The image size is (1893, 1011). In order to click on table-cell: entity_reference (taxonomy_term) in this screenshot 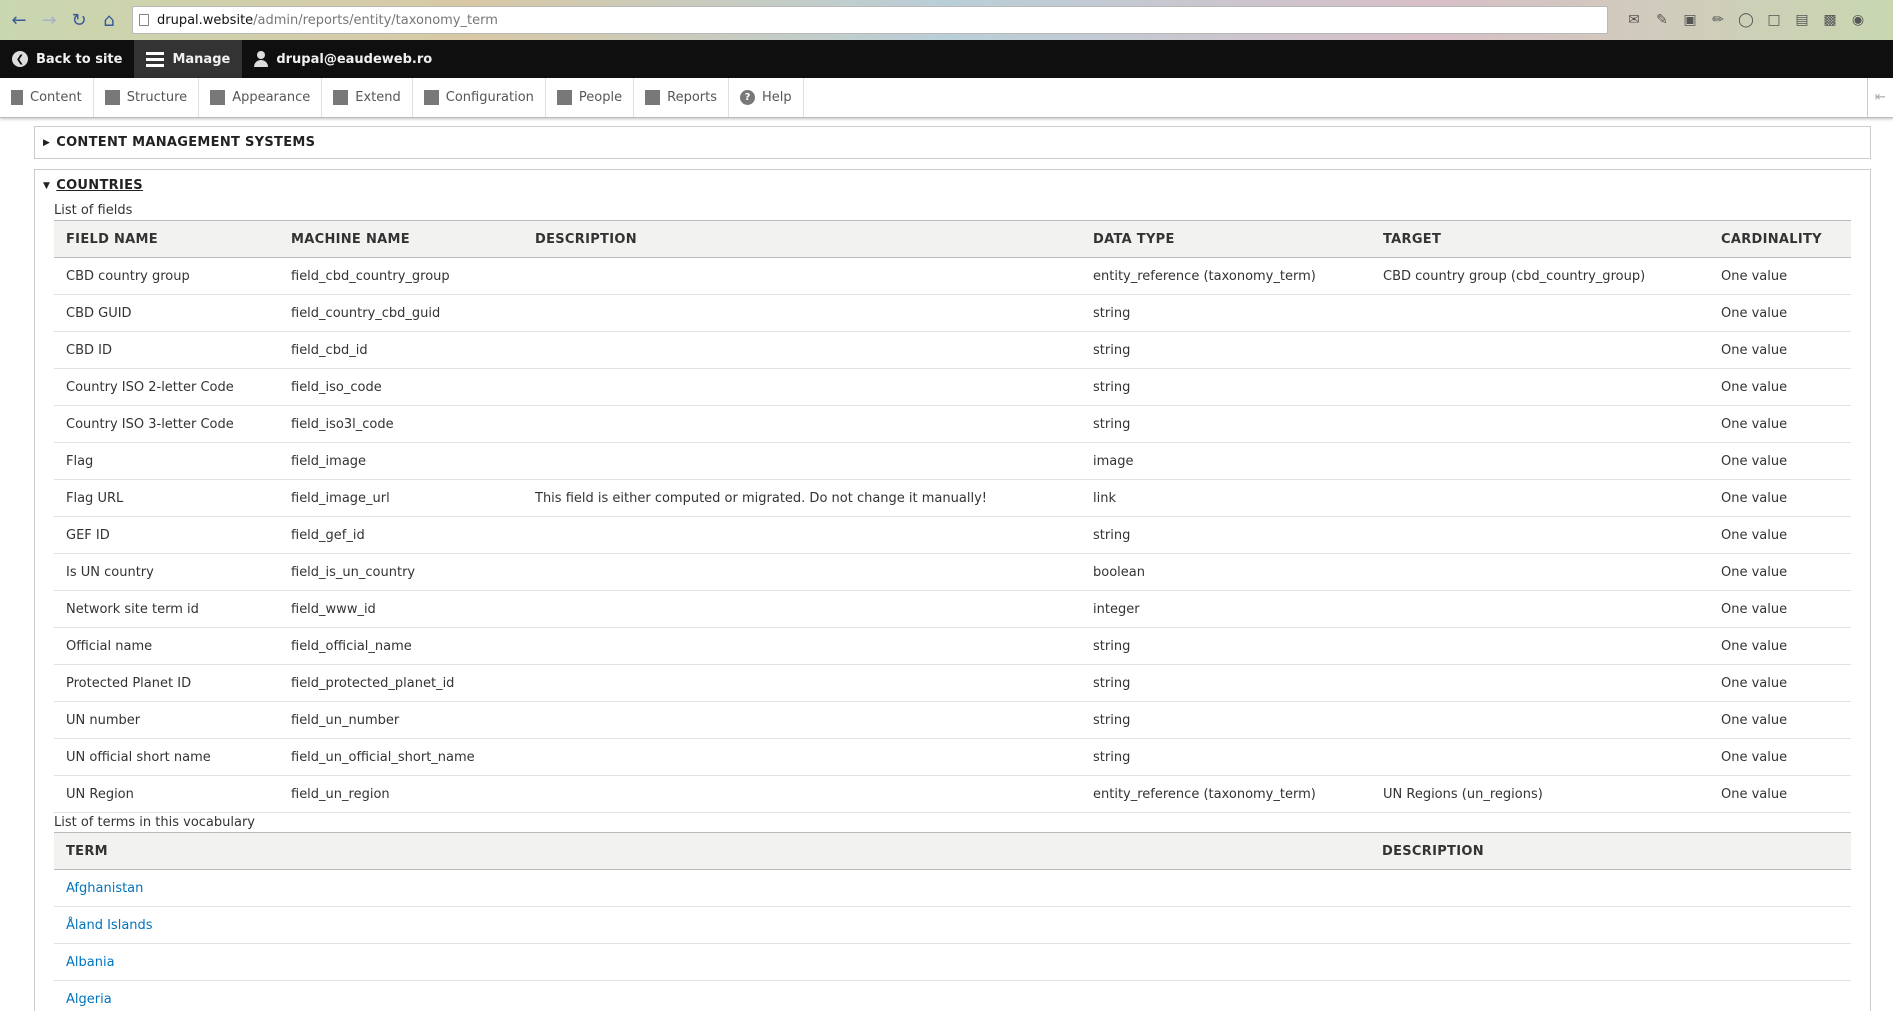, I will do `click(1226, 276)`.